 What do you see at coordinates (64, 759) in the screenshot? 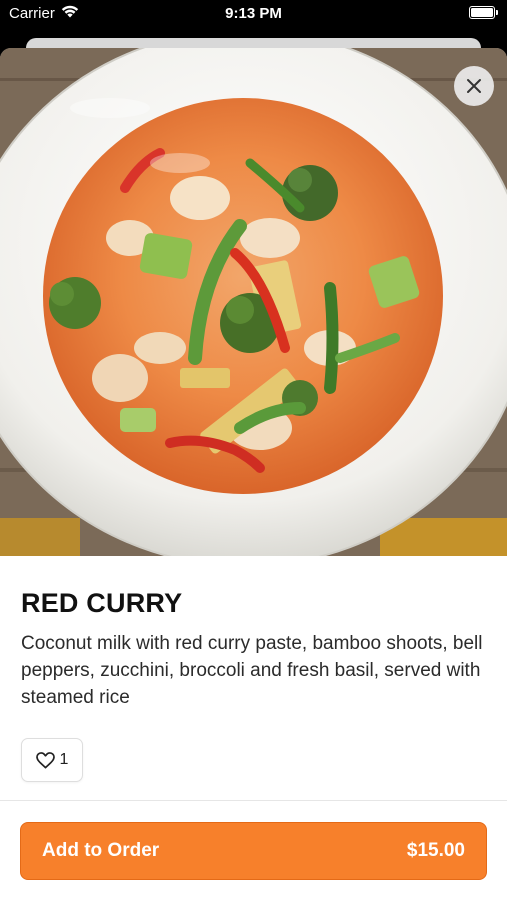
I see `like-count: 1` at bounding box center [64, 759].